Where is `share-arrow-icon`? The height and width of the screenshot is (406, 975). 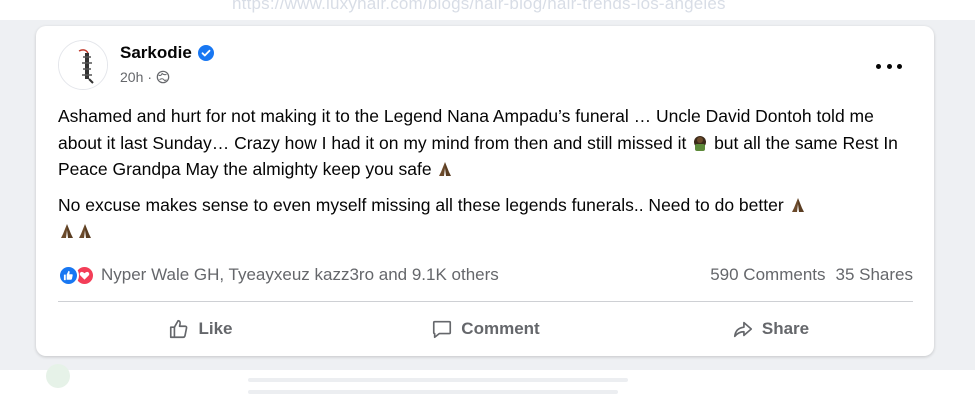
share-arrow-icon is located at coordinates (742, 329).